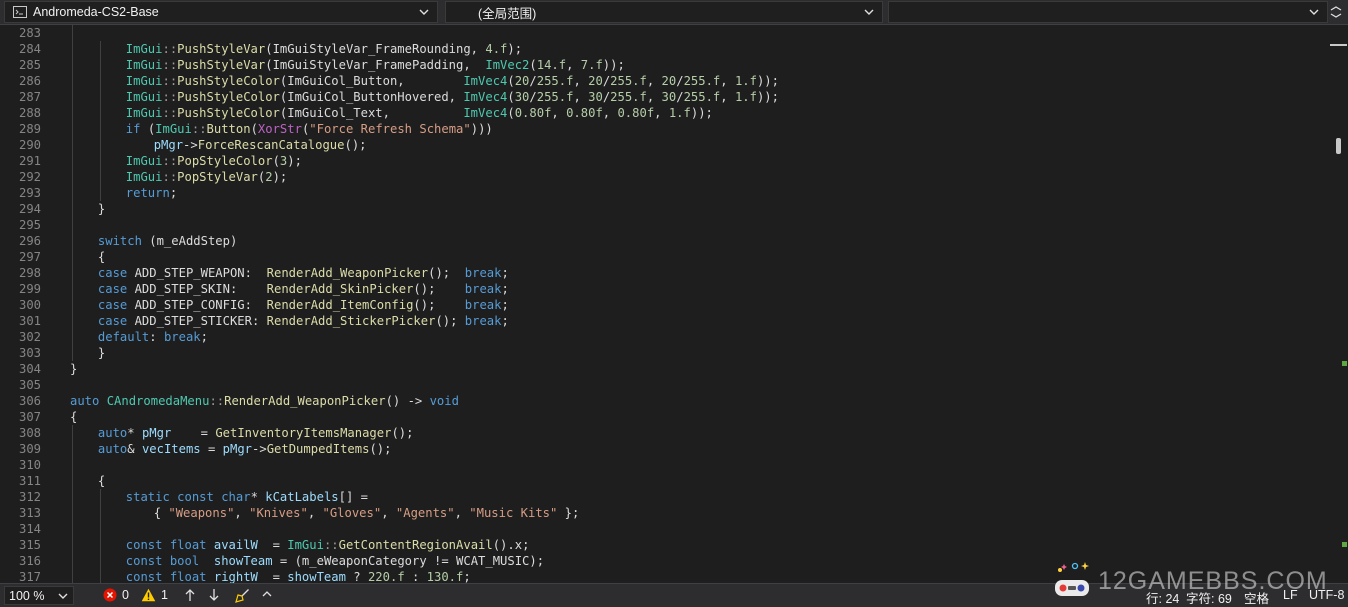 This screenshot has height=607, width=1348. I want to click on code-token: (ImGuiStyleVar_FramePadding,, so click(375, 65).